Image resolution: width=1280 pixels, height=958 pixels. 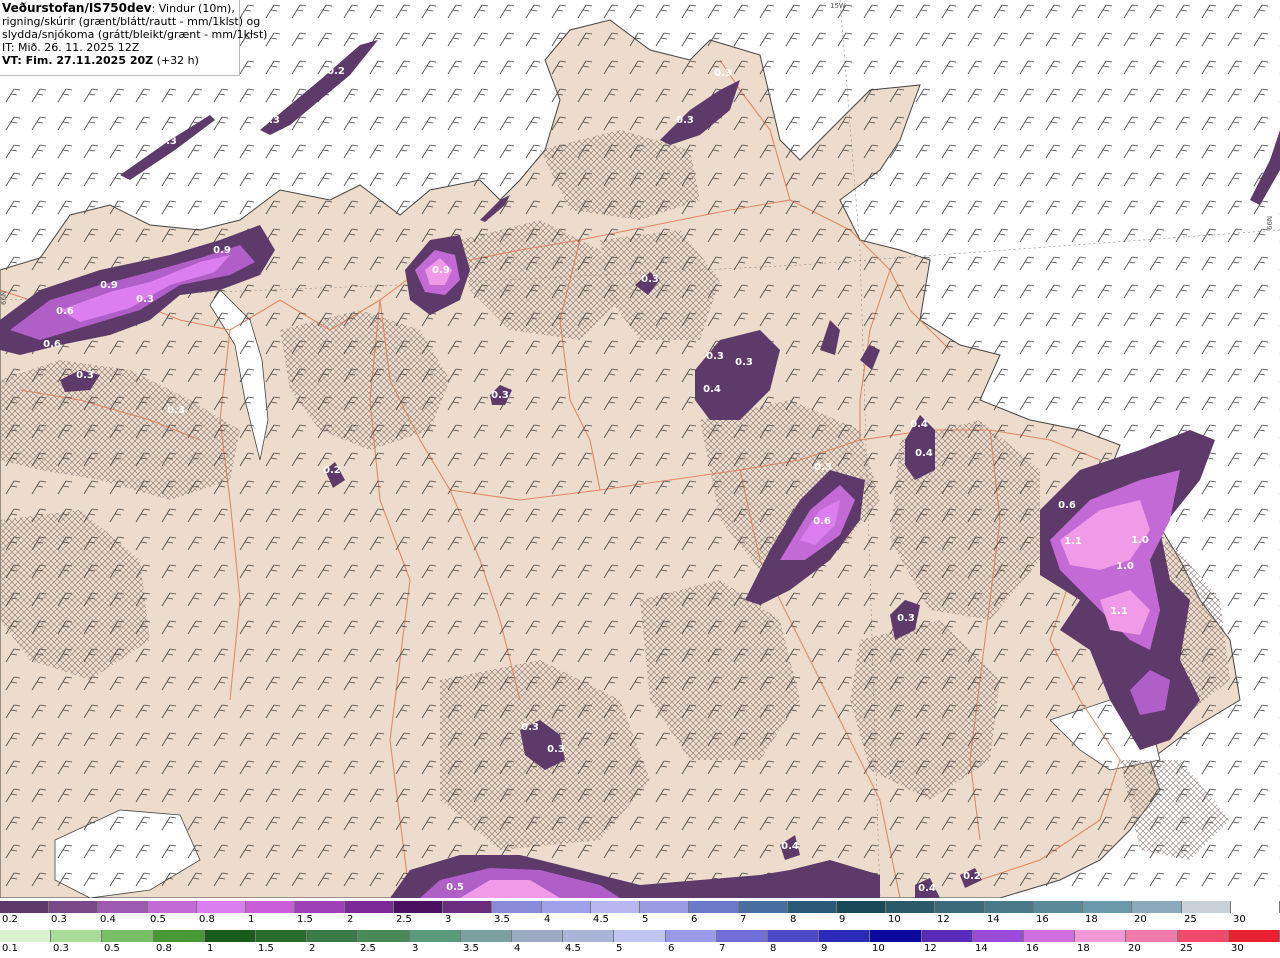 I want to click on legend-tick-label: 12, so click(x=943, y=919).